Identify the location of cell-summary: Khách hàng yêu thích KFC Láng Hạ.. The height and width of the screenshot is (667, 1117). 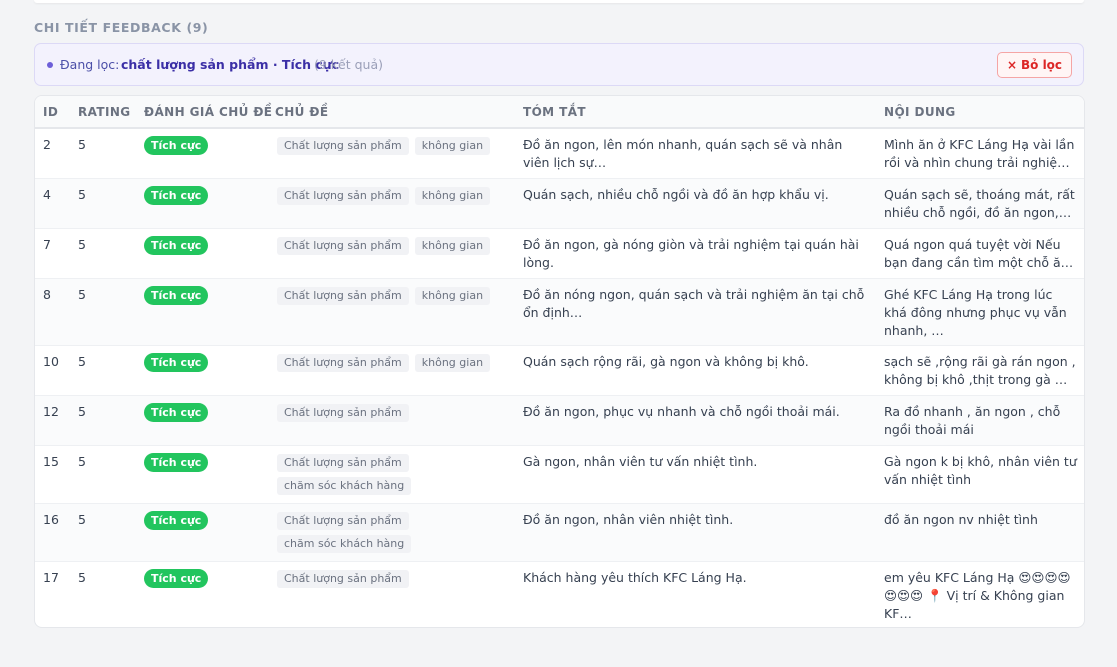
(695, 594).